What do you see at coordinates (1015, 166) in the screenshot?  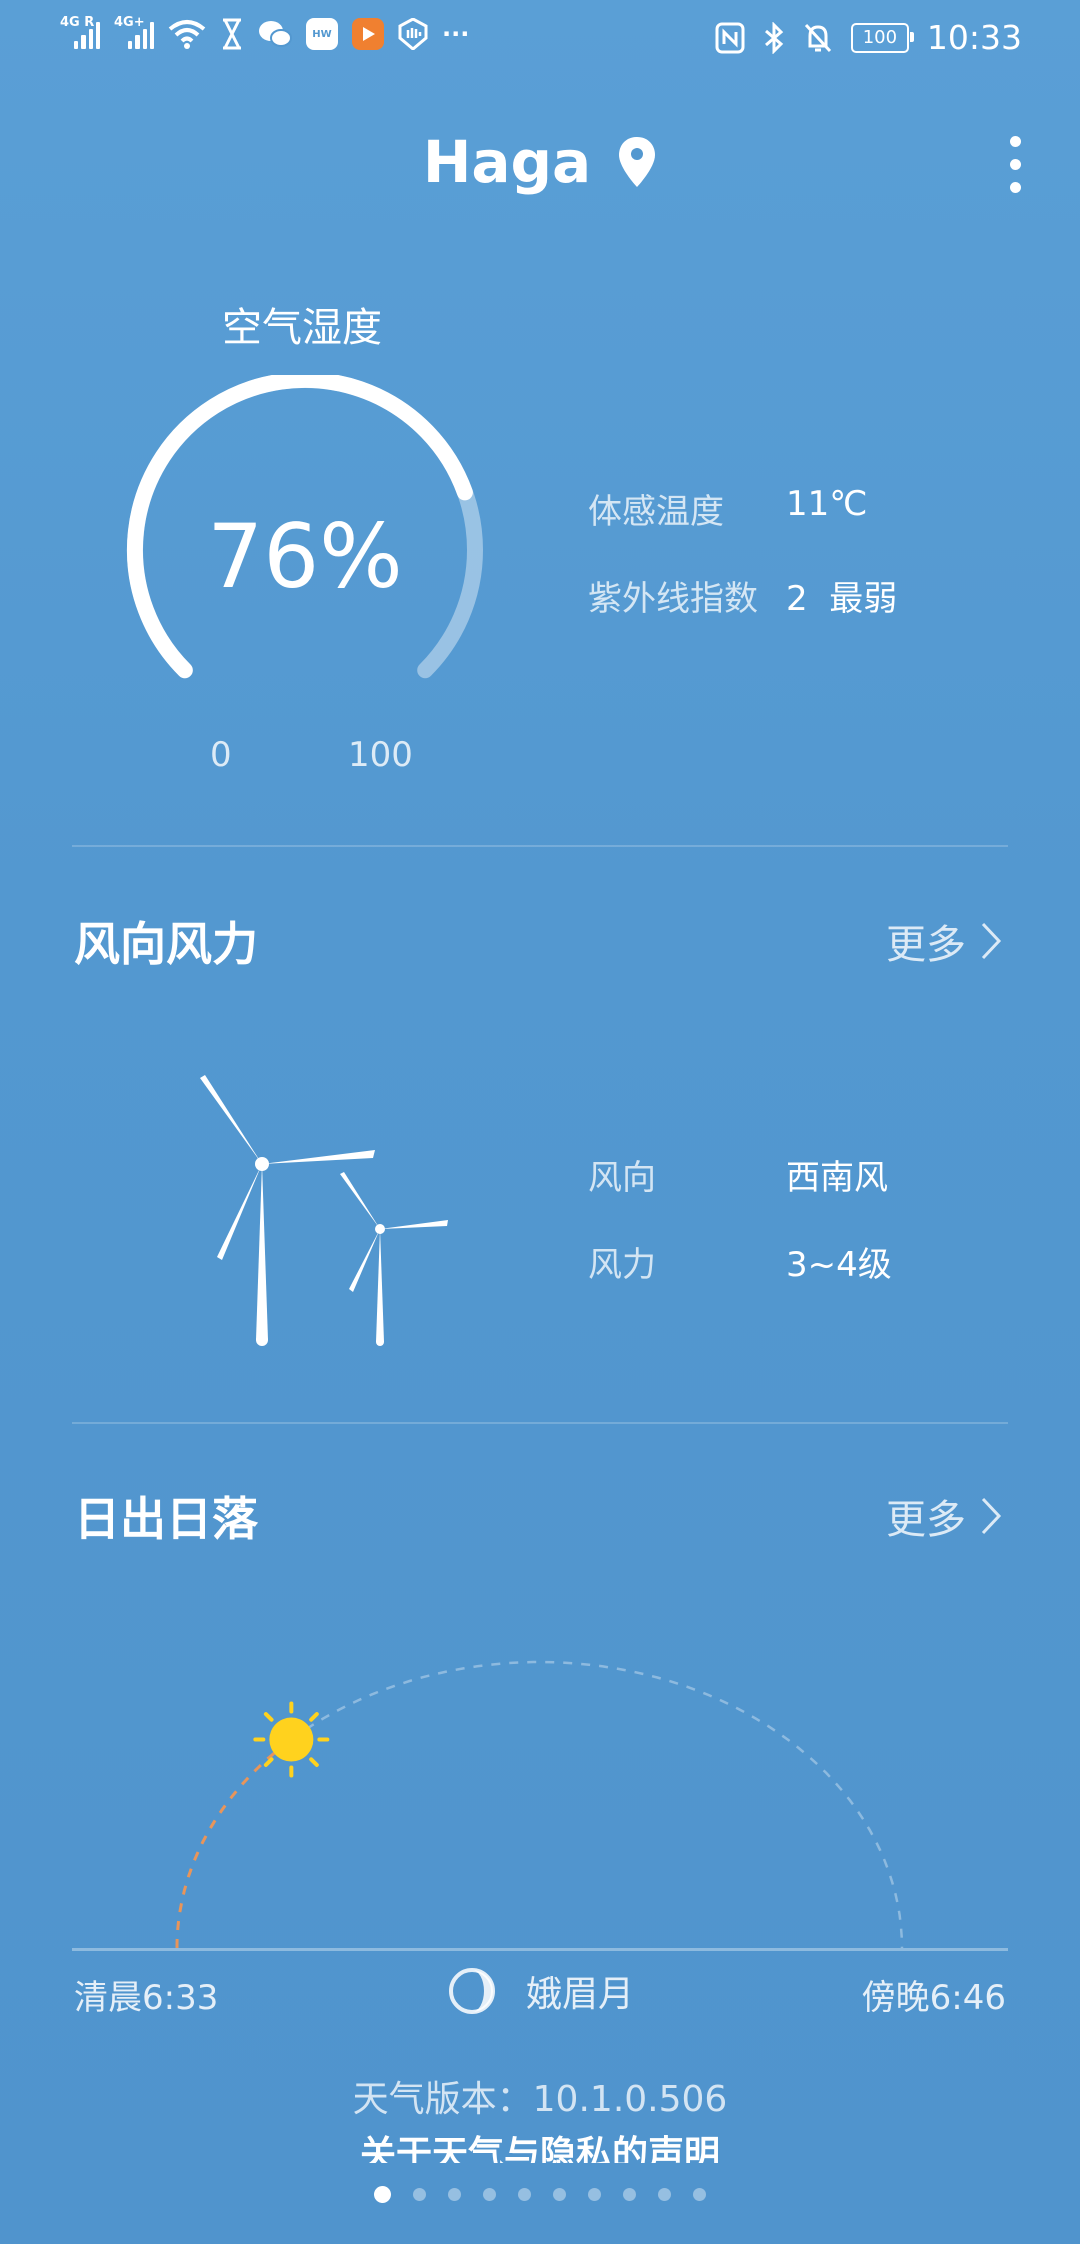 I see `more-options-icon` at bounding box center [1015, 166].